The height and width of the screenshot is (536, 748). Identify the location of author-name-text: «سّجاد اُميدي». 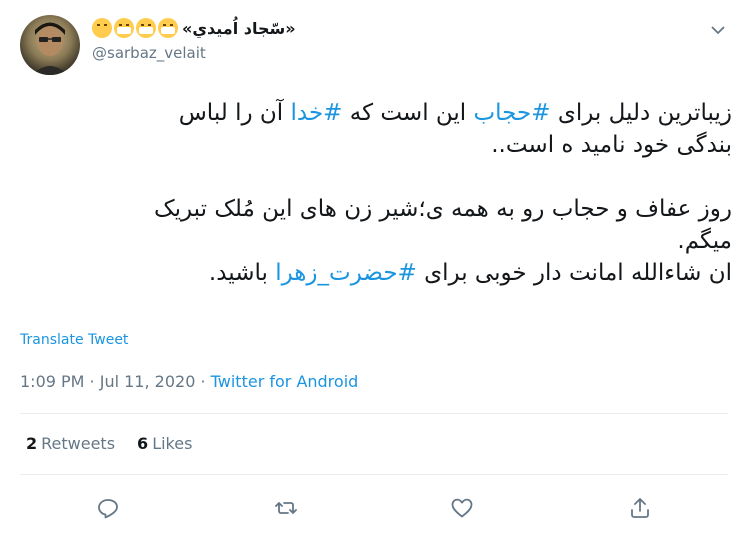
(239, 28).